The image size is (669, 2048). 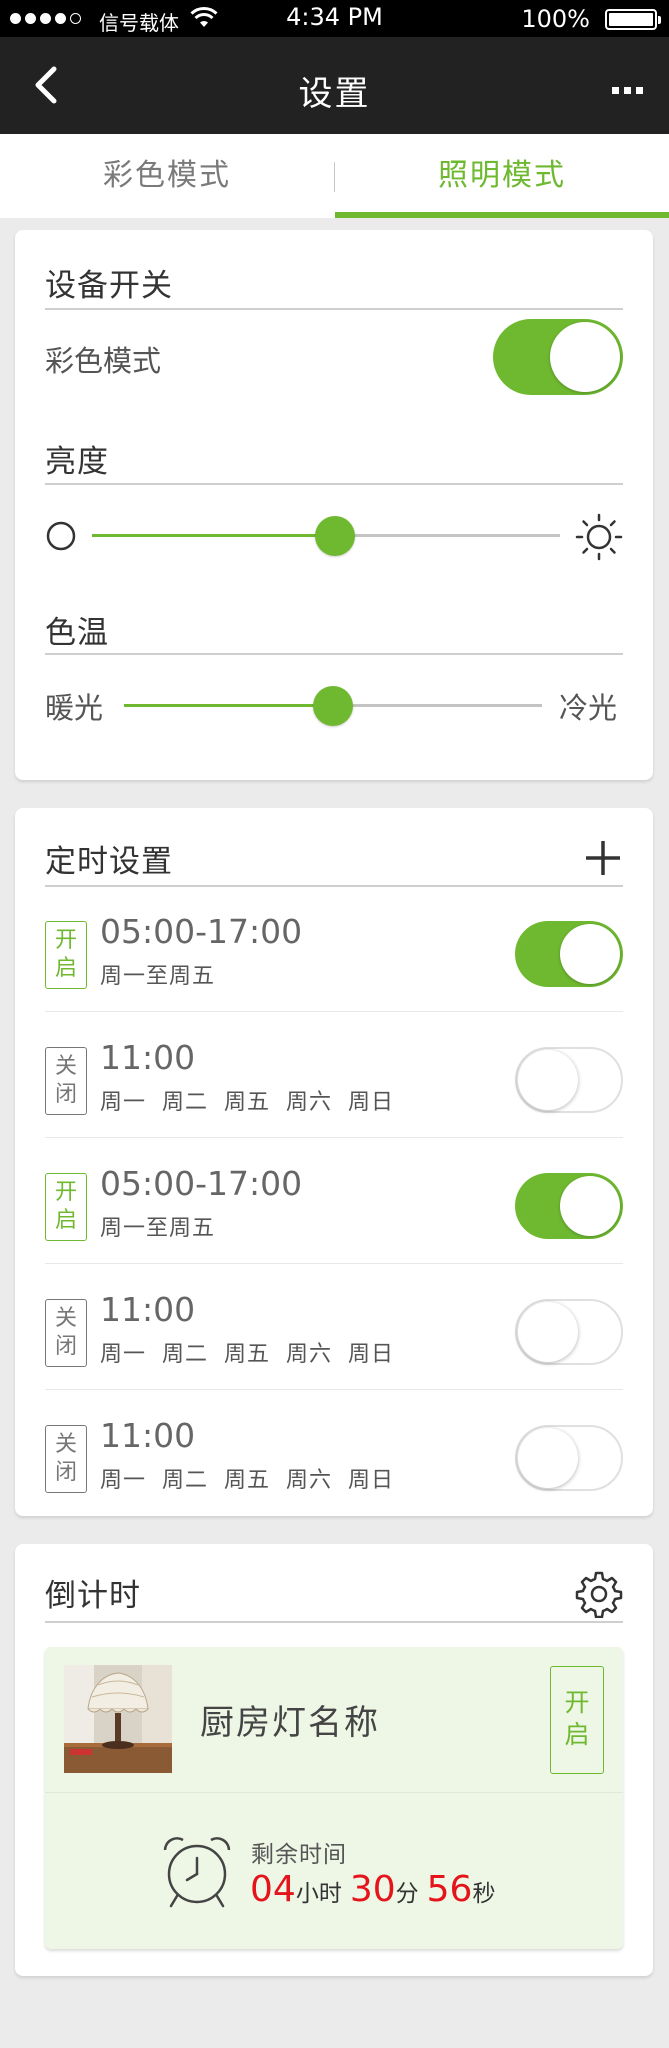 What do you see at coordinates (334, 1798) in the screenshot?
I see `countdown-device-panel: 厨房灯名称 开启 剩余时间 04小时 30分 56秒` at bounding box center [334, 1798].